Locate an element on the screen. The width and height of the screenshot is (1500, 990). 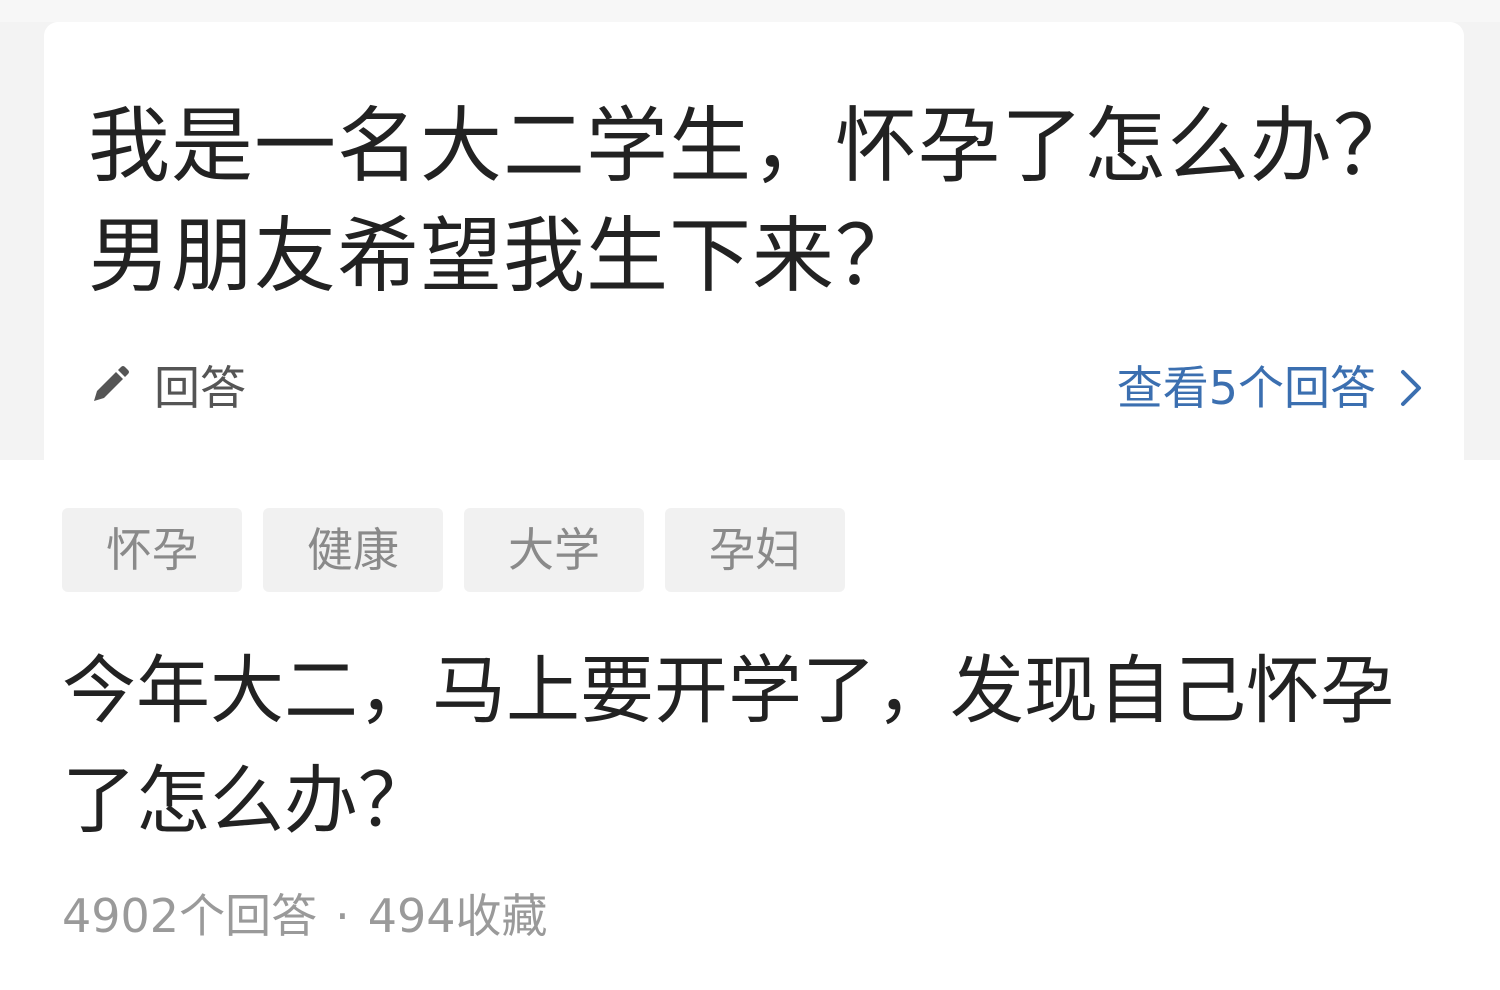
top-strip is located at coordinates (750, 11).